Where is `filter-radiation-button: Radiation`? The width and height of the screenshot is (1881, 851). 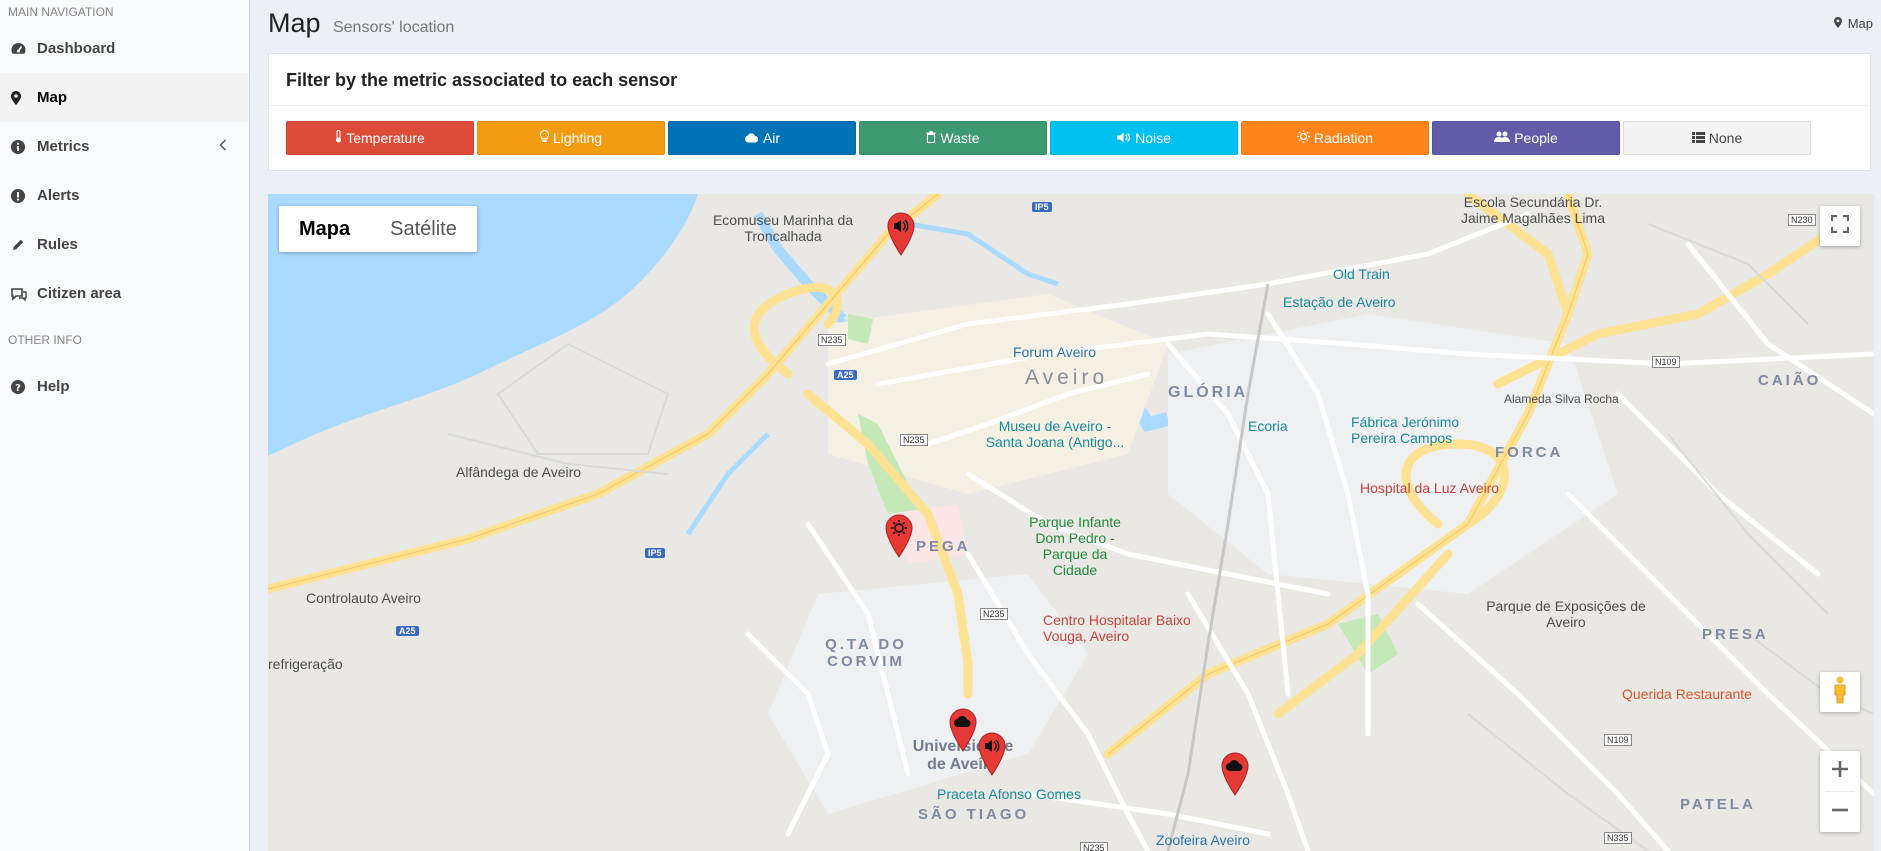
filter-radiation-button: Radiation is located at coordinates (1335, 138).